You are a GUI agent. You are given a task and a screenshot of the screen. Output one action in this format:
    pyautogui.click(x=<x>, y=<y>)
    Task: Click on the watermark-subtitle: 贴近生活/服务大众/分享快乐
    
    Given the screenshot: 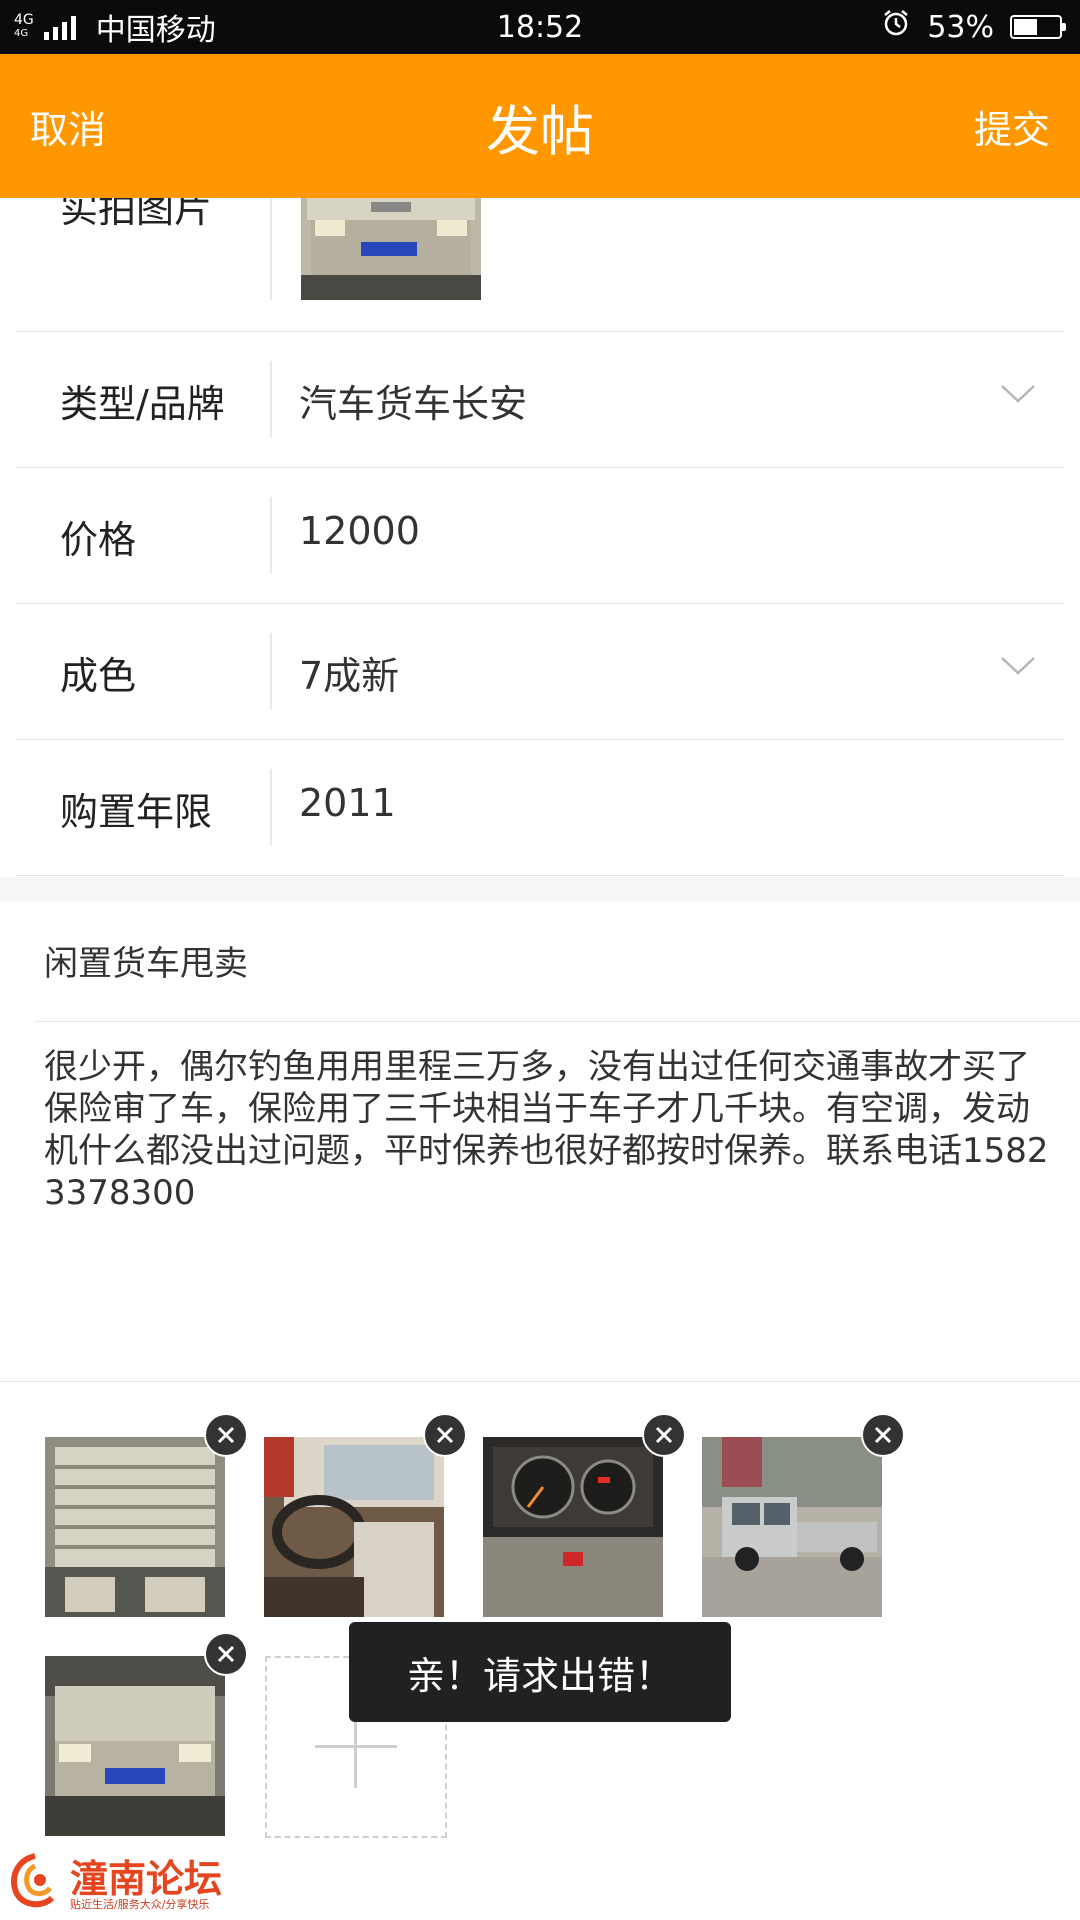 What is the action you would take?
    pyautogui.click(x=140, y=1904)
    